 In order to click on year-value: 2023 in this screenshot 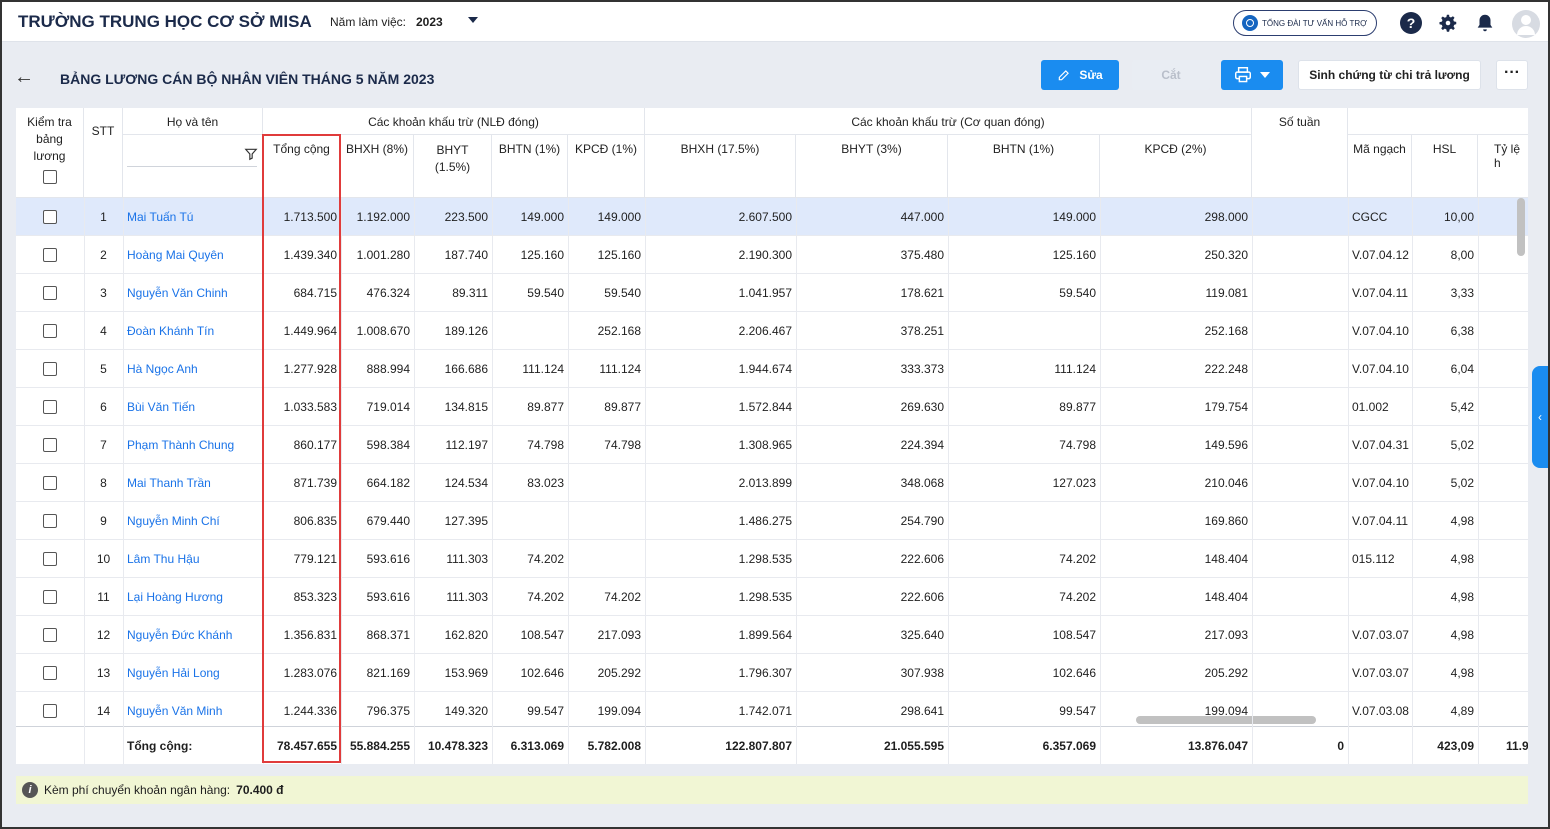, I will do `click(429, 22)`.